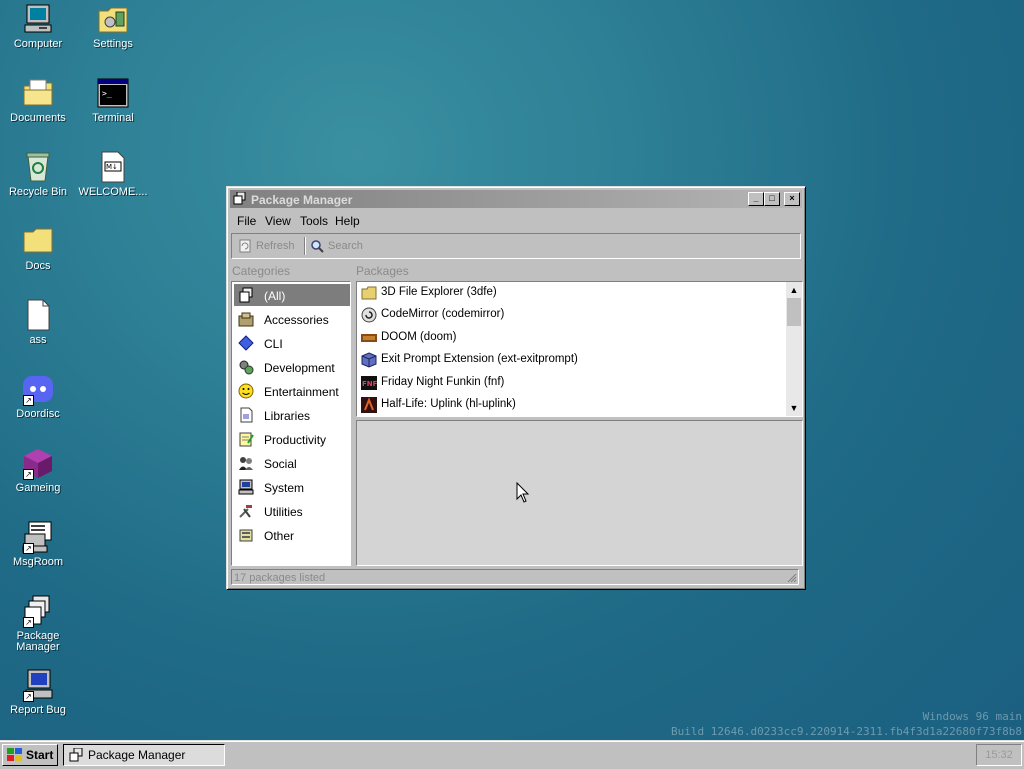  I want to click on desktop-icon-ass: ass, so click(38, 322).